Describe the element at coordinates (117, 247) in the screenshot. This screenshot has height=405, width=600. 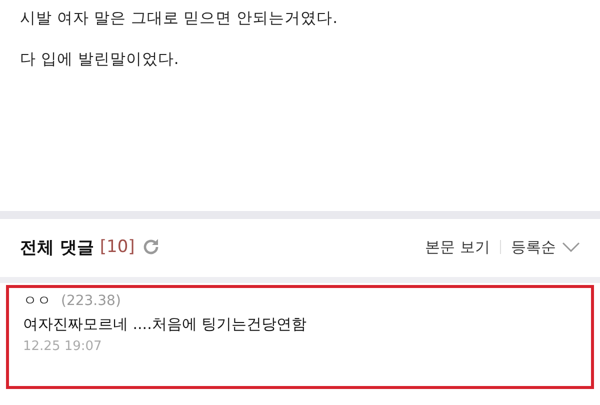
I see `comment-count: [10]` at that location.